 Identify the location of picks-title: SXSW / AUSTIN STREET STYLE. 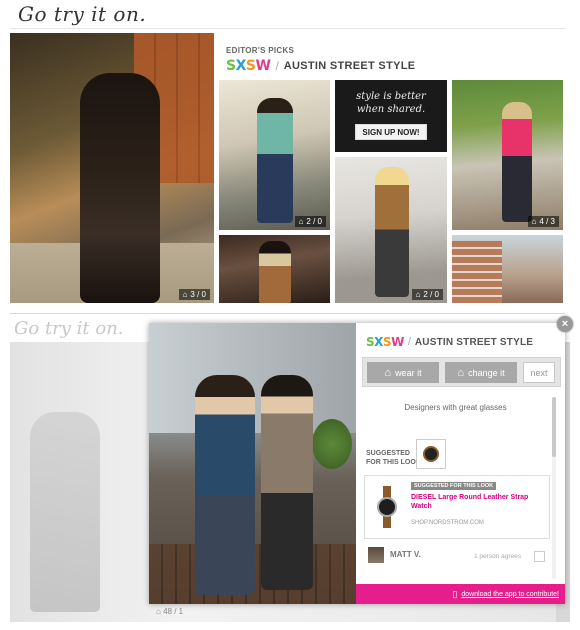
(320, 66).